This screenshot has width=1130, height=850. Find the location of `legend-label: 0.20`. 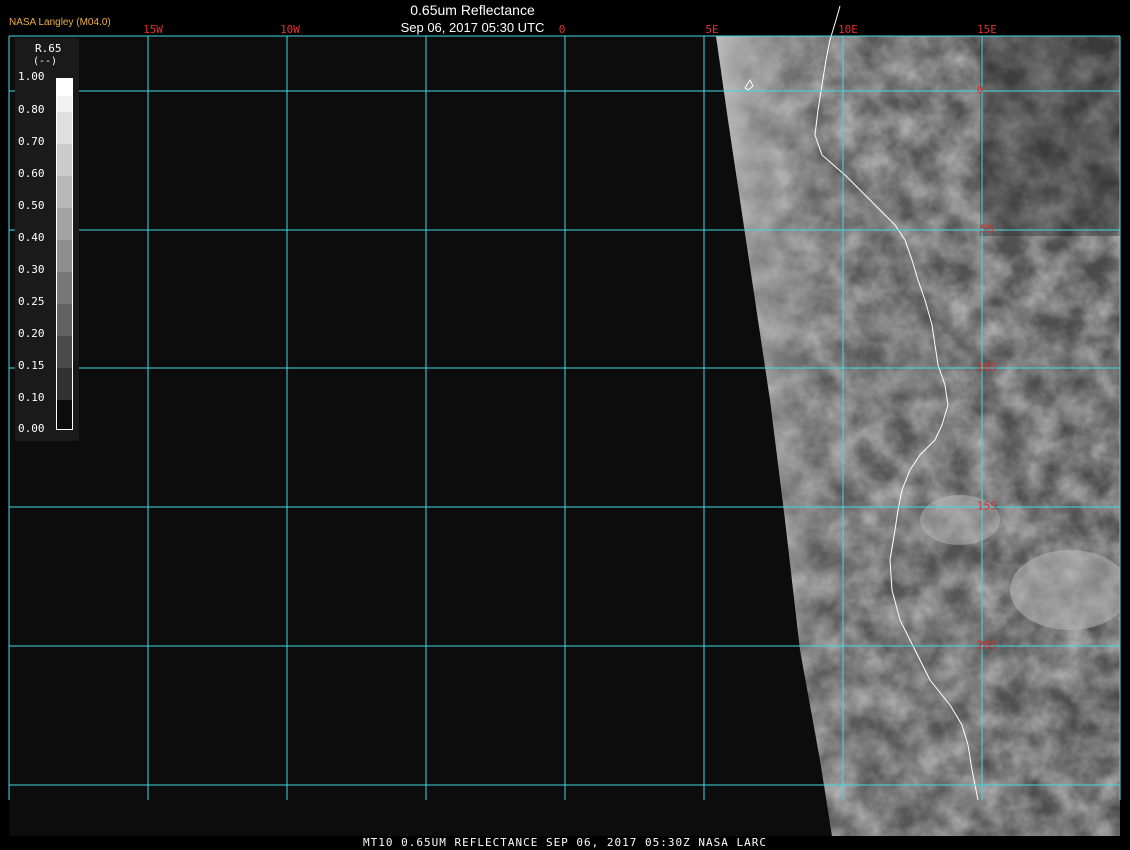

legend-label: 0.20 is located at coordinates (31, 333).